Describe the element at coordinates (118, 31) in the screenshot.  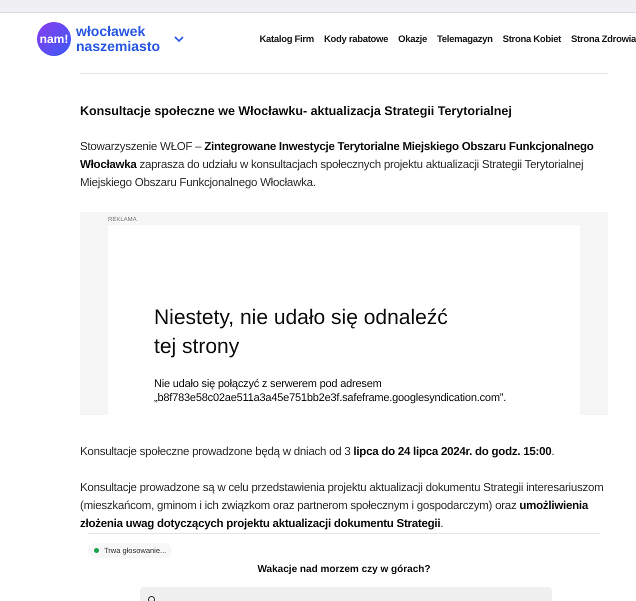
I see `logo-text: włocławek` at that location.